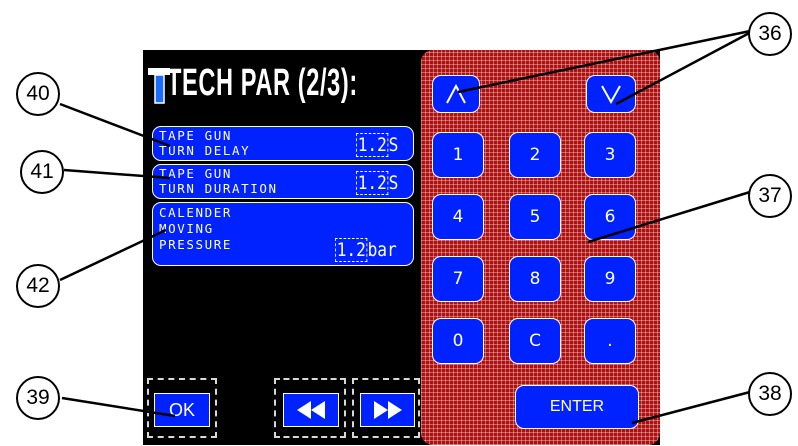 This screenshot has width=798, height=446. What do you see at coordinates (38, 286) in the screenshot?
I see `callout-42: 42` at bounding box center [38, 286].